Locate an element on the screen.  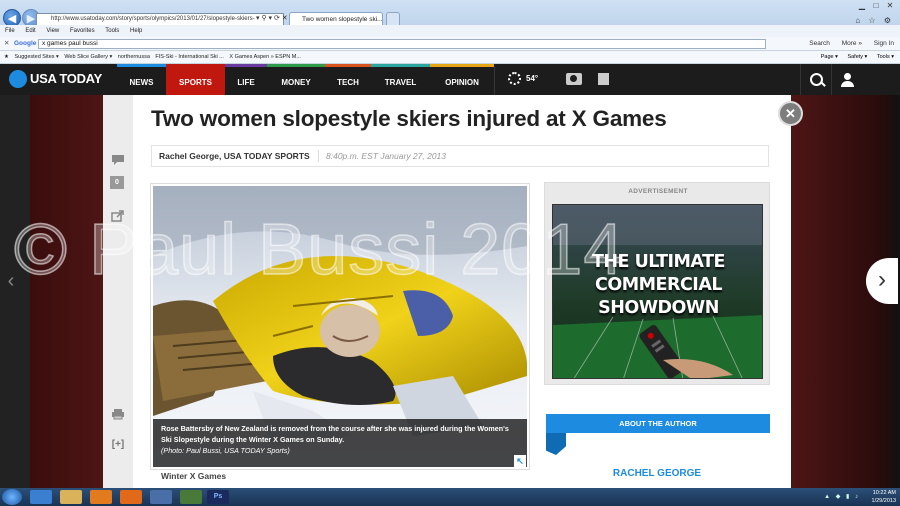
address-bar-icons: ▾ ⚲ ▾ ⟳ ✕ is located at coordinates (272, 19).